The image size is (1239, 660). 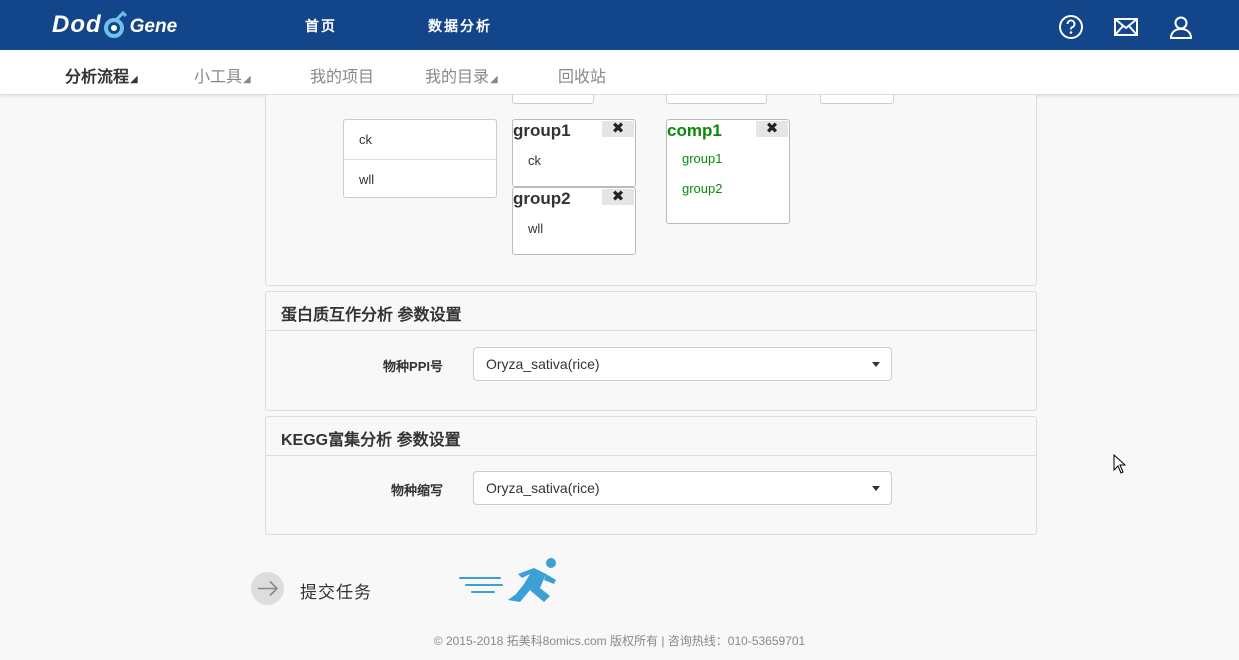 What do you see at coordinates (420, 178) in the screenshot?
I see `sample-item: wll` at bounding box center [420, 178].